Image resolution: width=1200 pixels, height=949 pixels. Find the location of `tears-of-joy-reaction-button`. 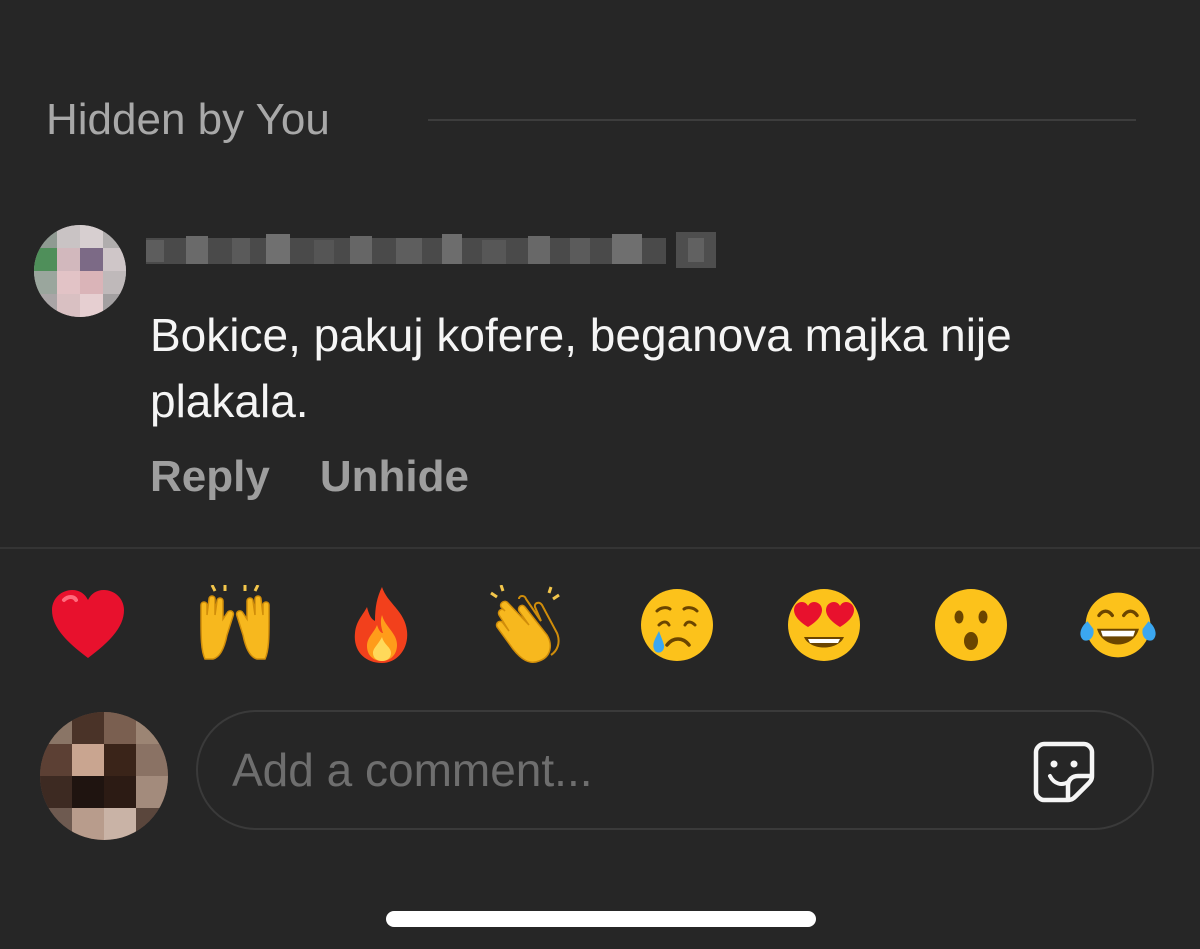

tears-of-joy-reaction-button is located at coordinates (1118, 625).